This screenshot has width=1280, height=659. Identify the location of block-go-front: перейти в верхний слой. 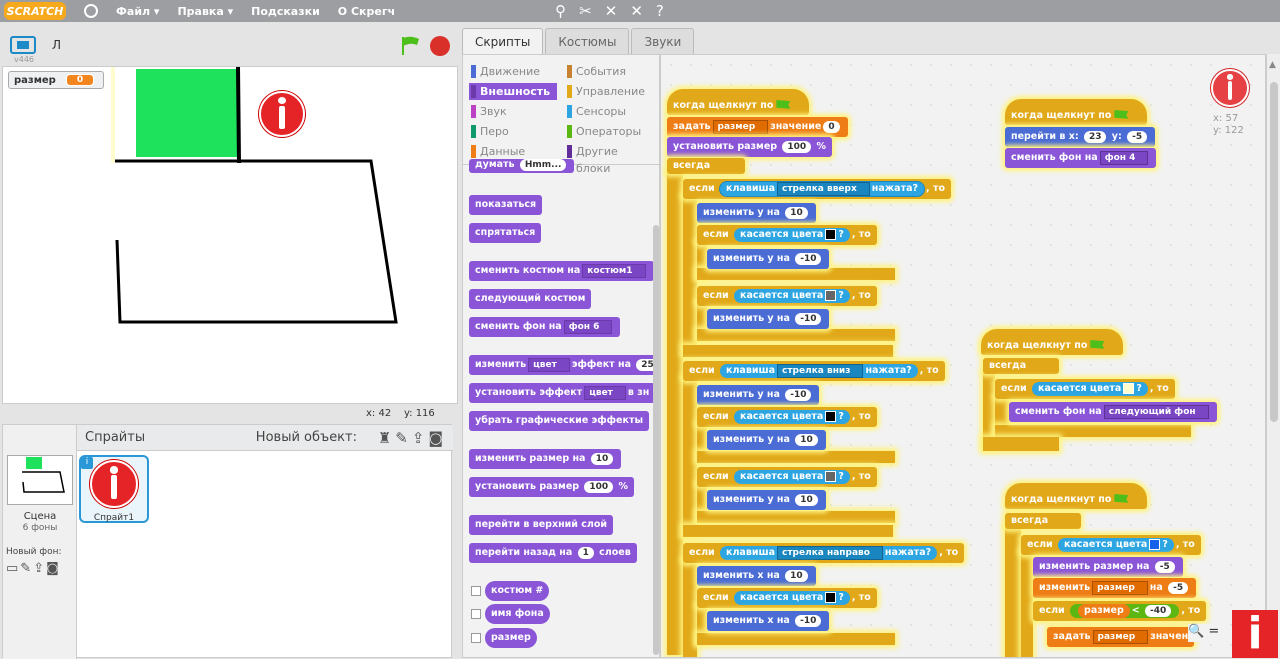
(541, 525).